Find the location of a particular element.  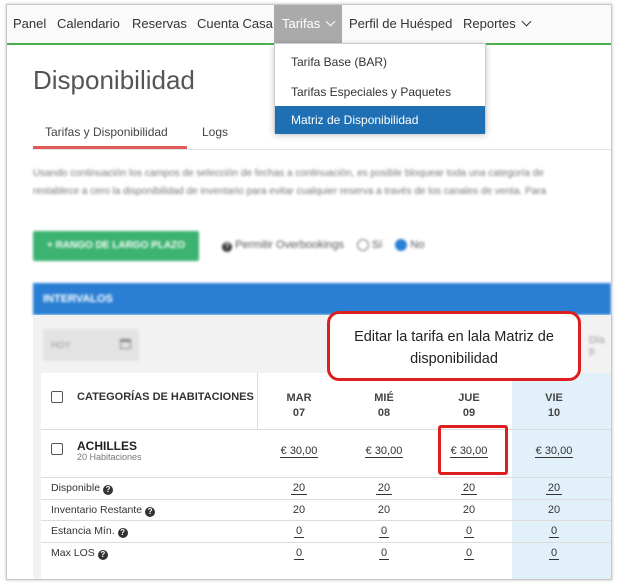

date-placeholder: HOY is located at coordinates (61, 345).